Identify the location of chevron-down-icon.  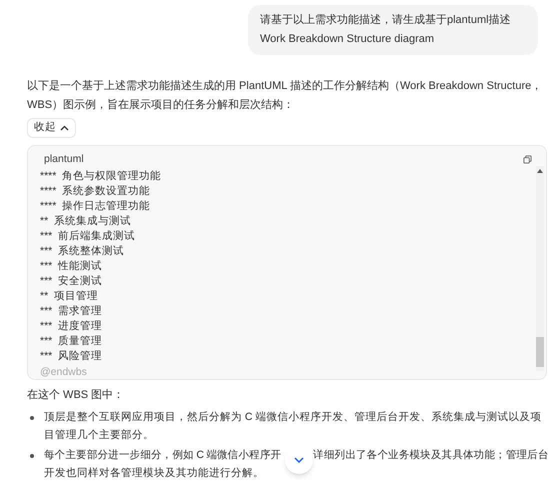
(299, 460).